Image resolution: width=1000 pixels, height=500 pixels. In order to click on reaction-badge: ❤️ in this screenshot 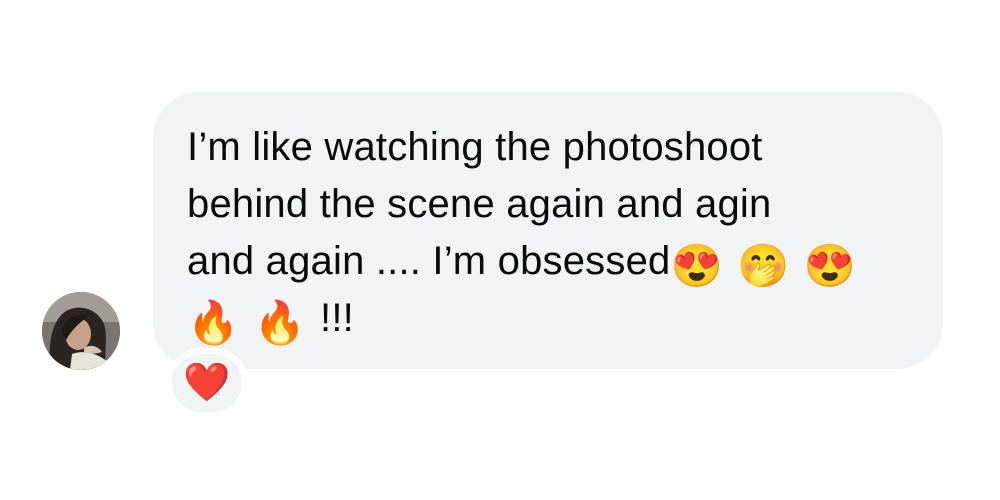, I will do `click(207, 383)`.